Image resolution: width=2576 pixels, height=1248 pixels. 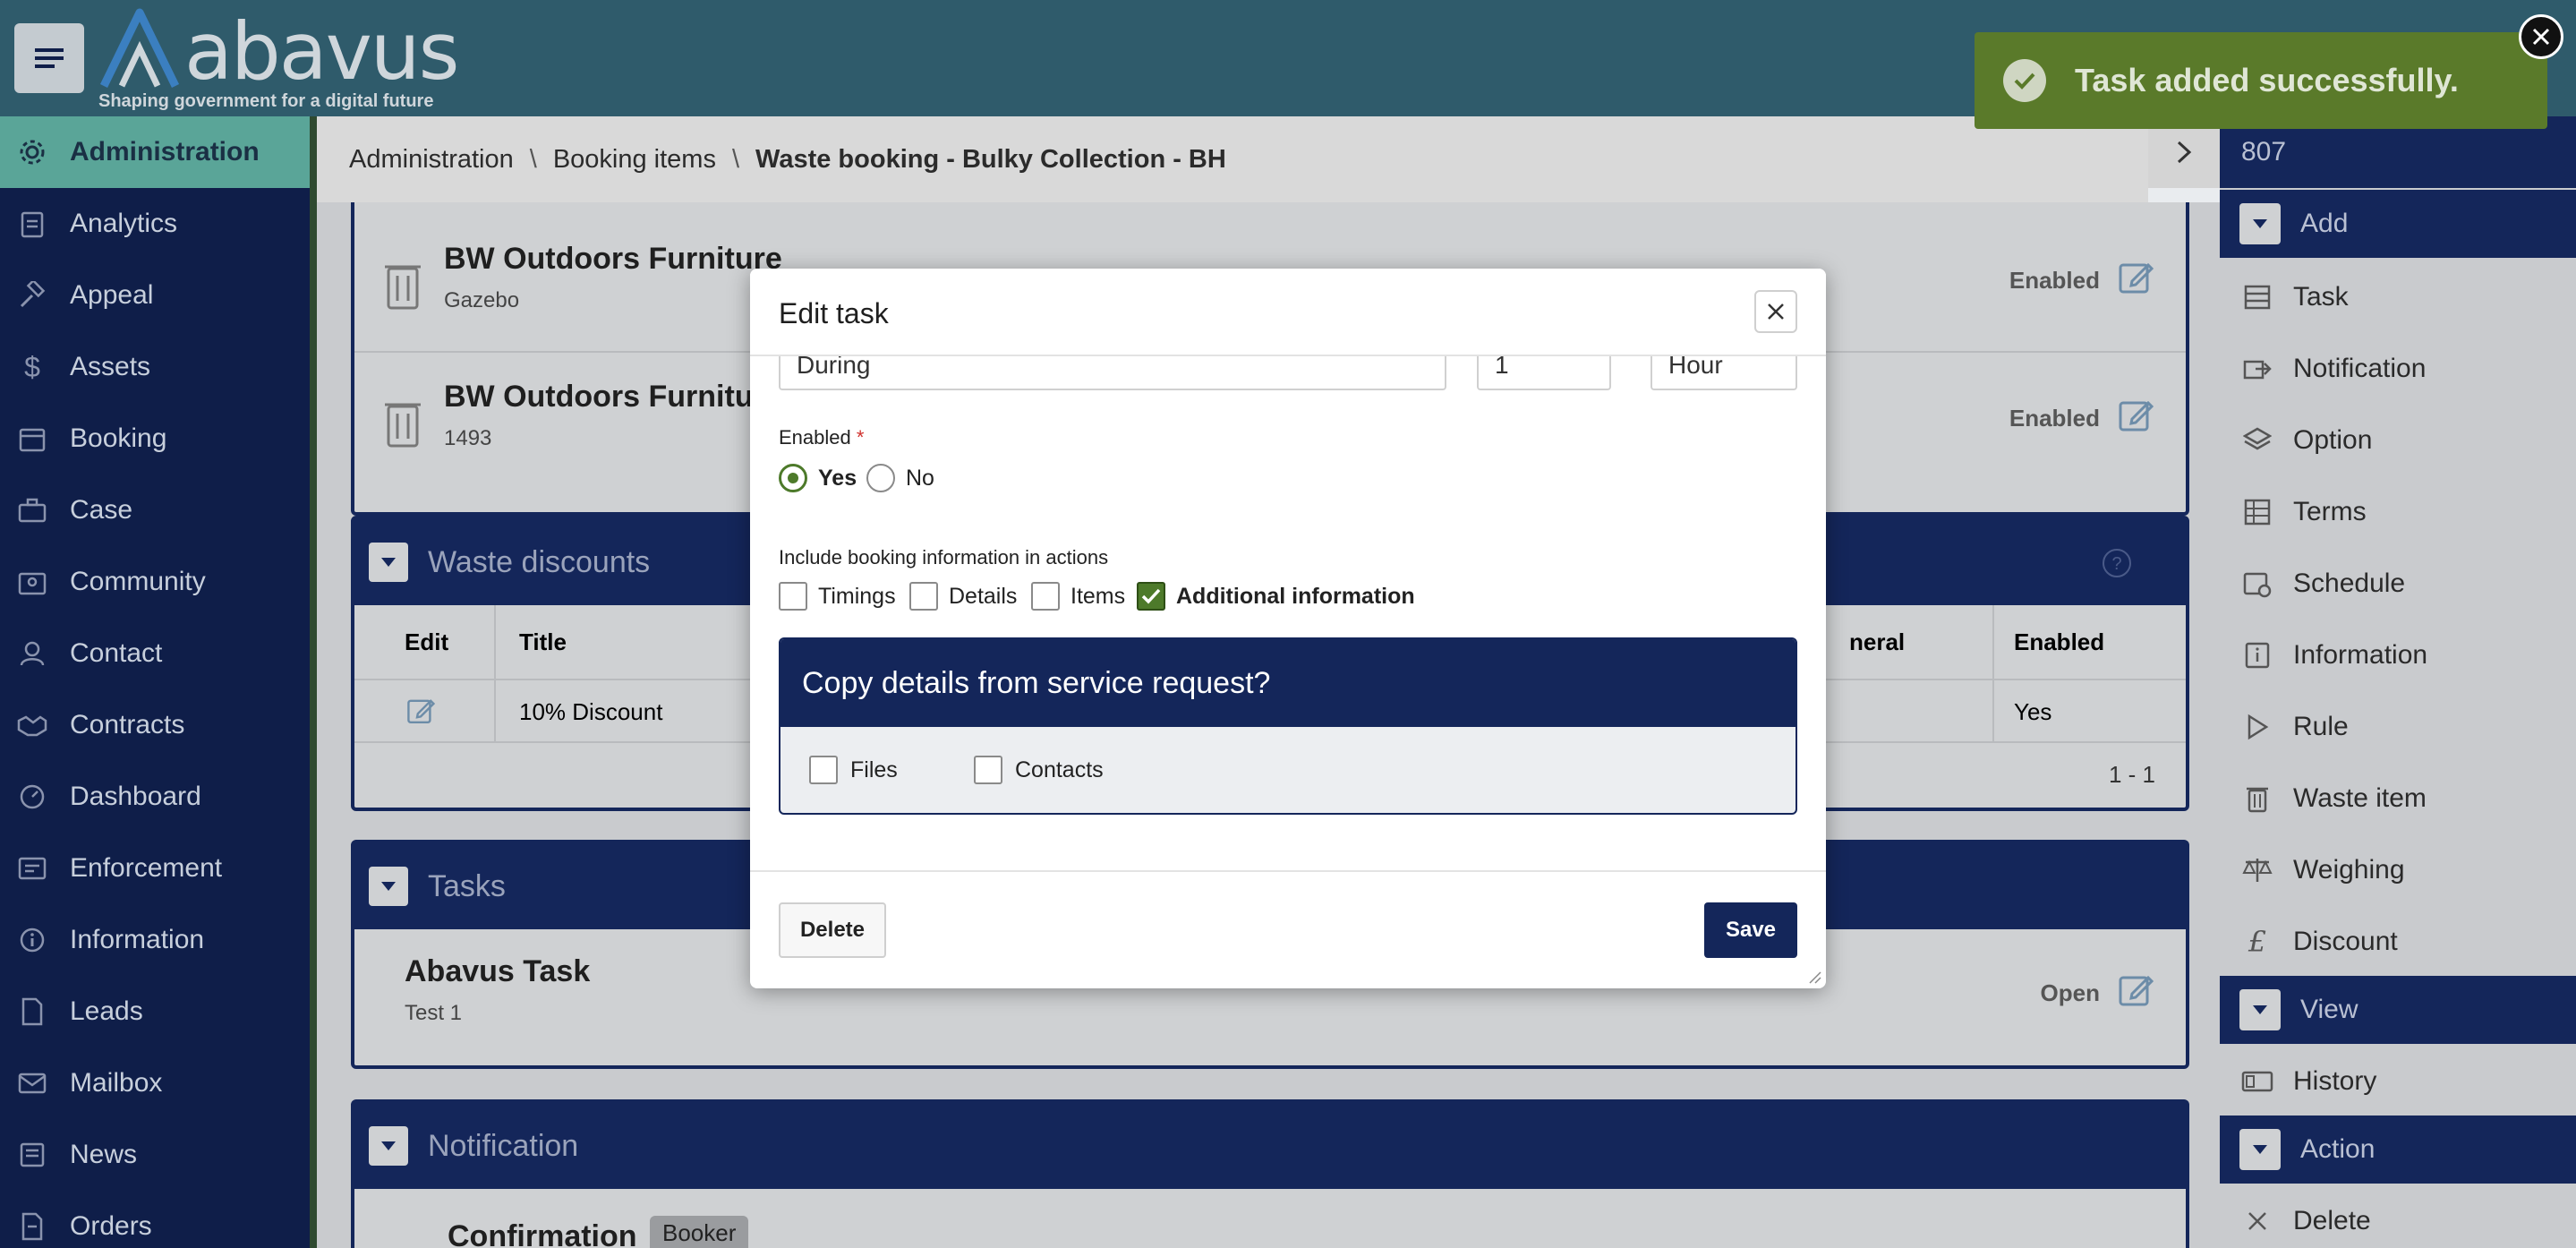 What do you see at coordinates (155, 1155) in the screenshot?
I see `sidebar-item-news: News` at bounding box center [155, 1155].